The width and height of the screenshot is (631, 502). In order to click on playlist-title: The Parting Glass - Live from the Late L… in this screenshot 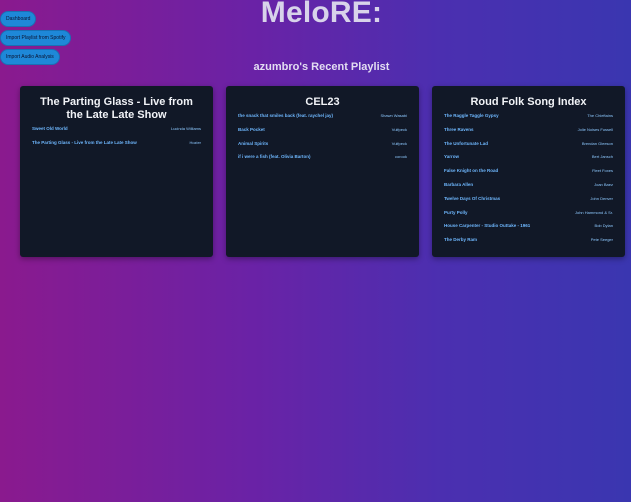, I will do `click(116, 108)`.